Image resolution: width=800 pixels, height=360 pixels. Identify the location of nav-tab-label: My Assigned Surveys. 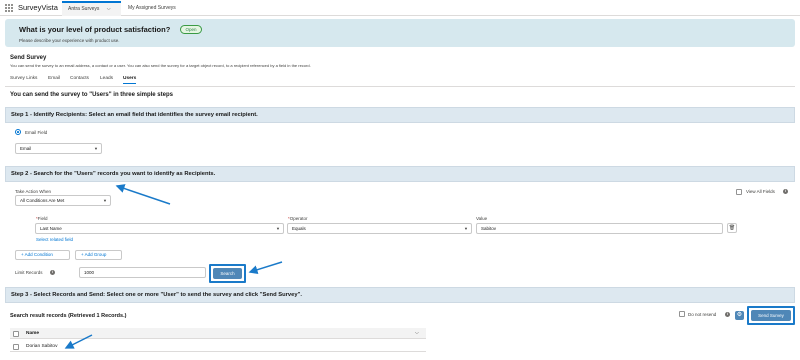
(152, 8).